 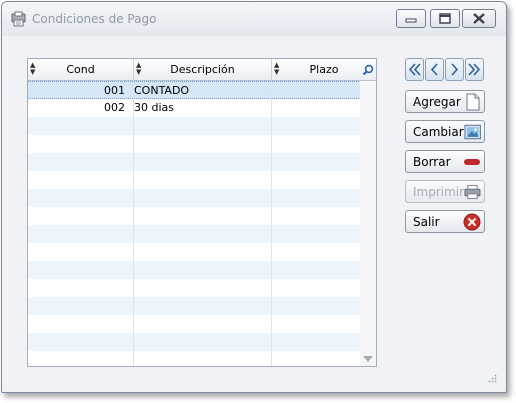 I want to click on borrar-label: Borrar, so click(x=432, y=161).